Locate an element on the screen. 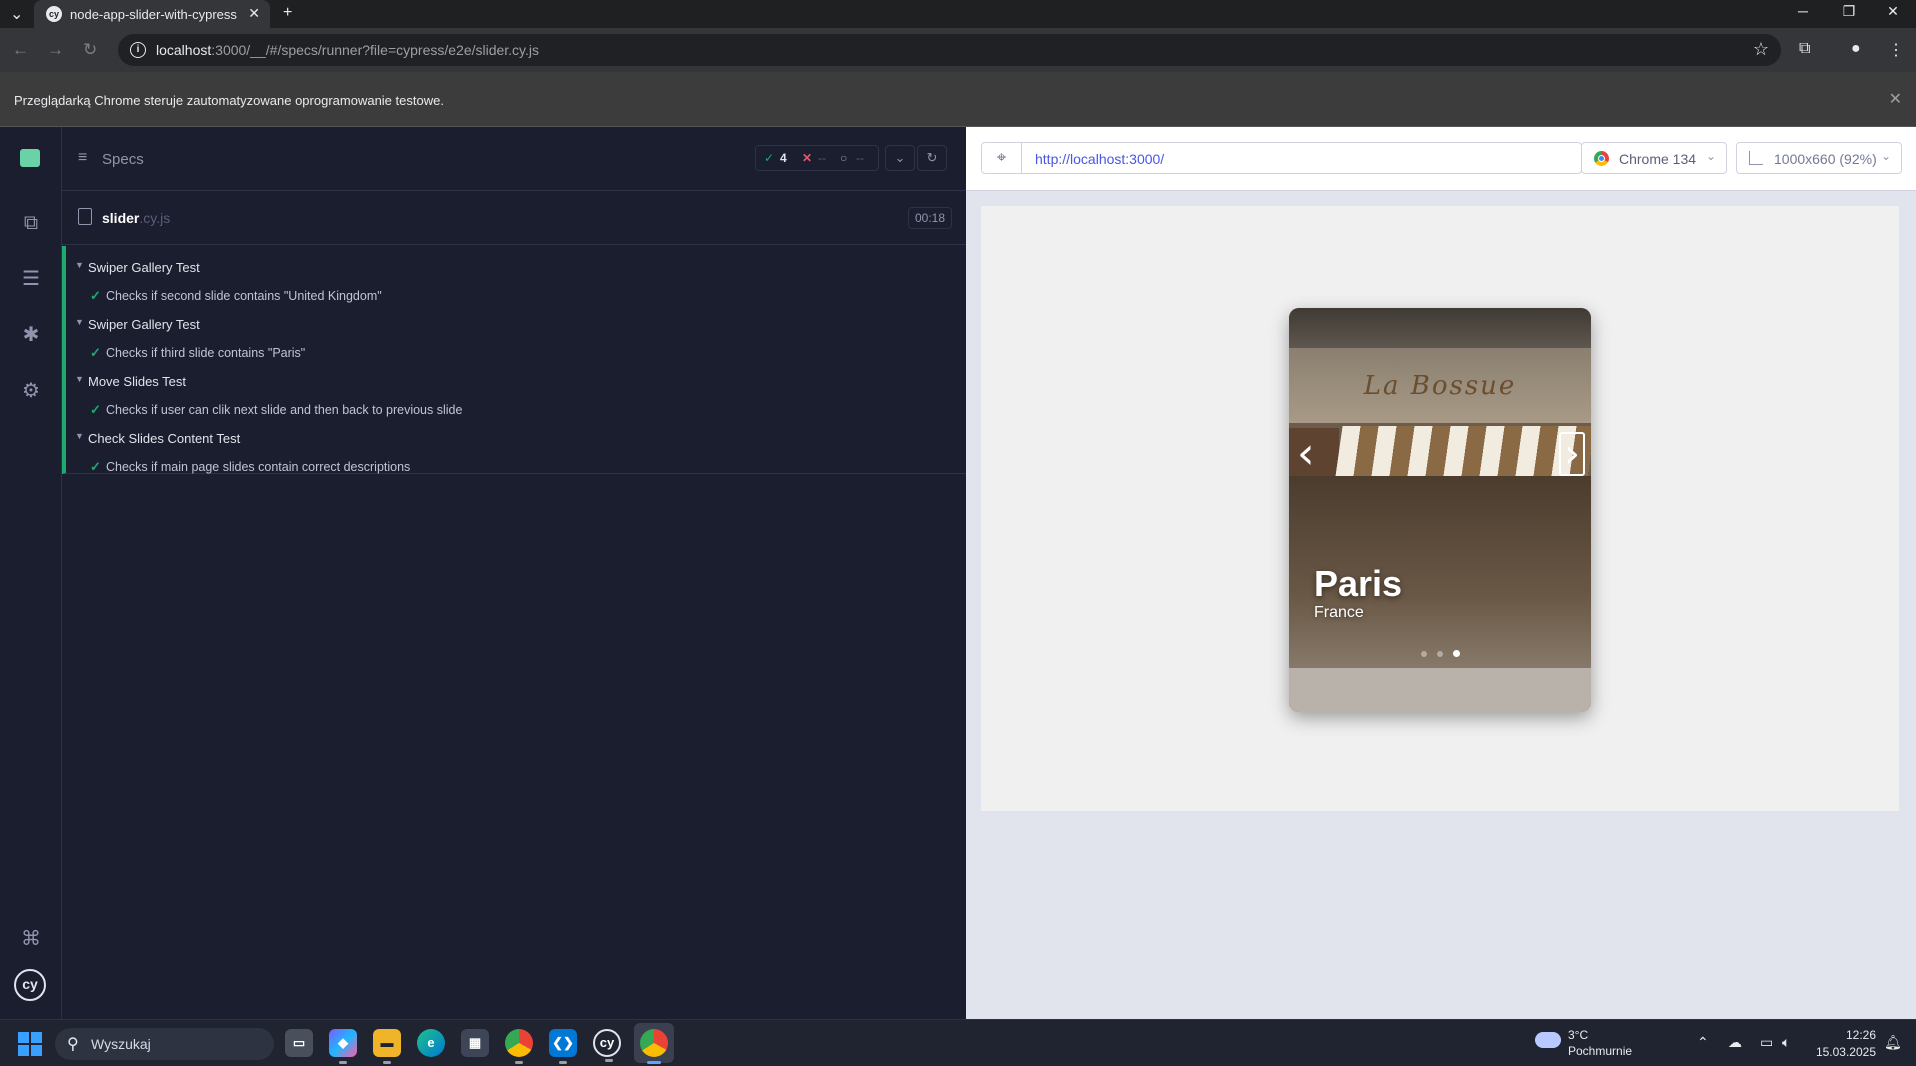  prev-slide-button: ‹ is located at coordinates (1306, 454).